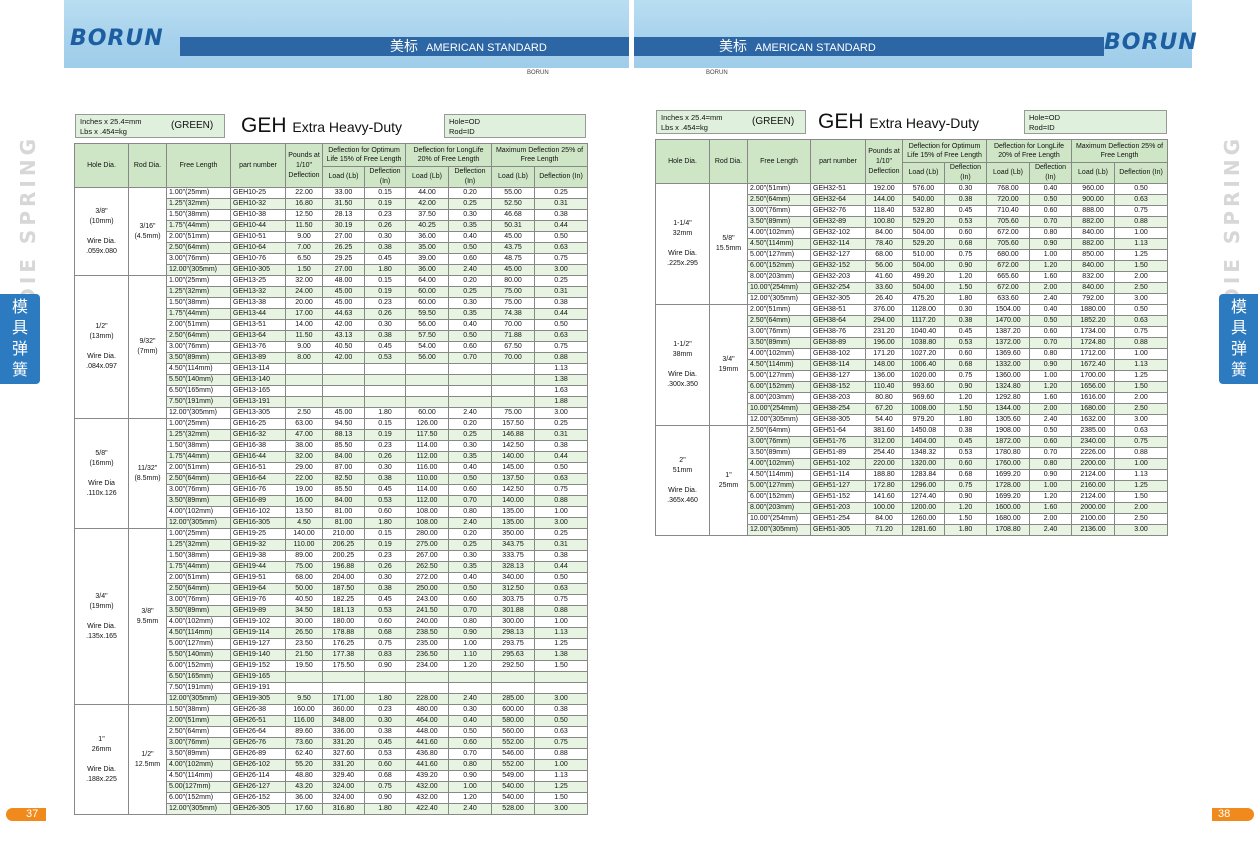 This screenshot has width=1258, height=859. What do you see at coordinates (470, 688) in the screenshot?
I see `defl-20-cell` at bounding box center [470, 688].